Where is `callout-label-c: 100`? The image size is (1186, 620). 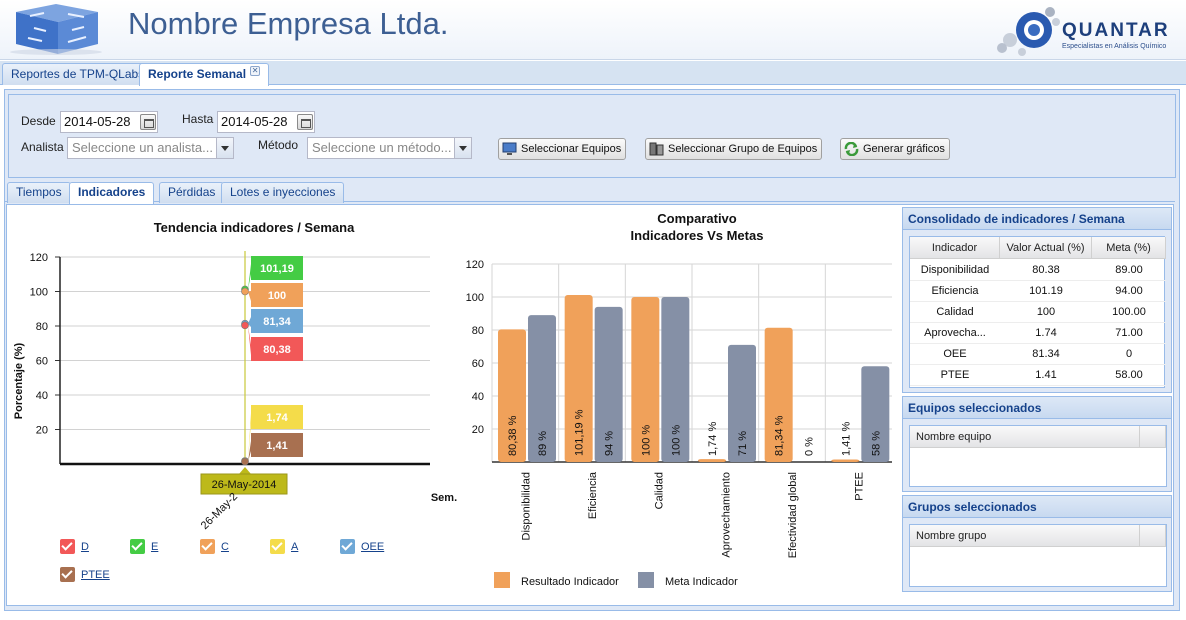
callout-label-c: 100 is located at coordinates (277, 296).